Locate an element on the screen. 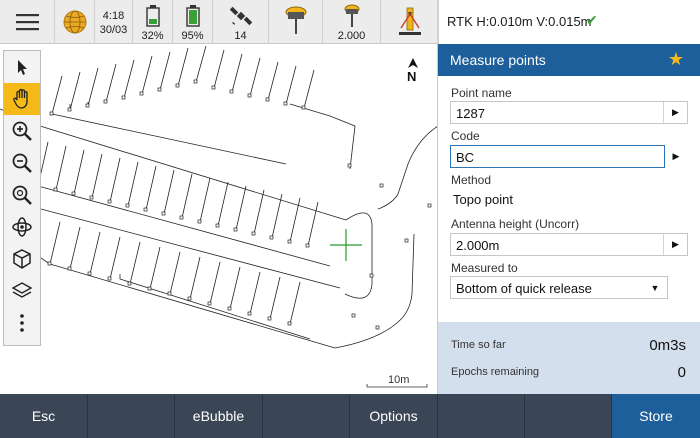  options-button: Options is located at coordinates (394, 416).